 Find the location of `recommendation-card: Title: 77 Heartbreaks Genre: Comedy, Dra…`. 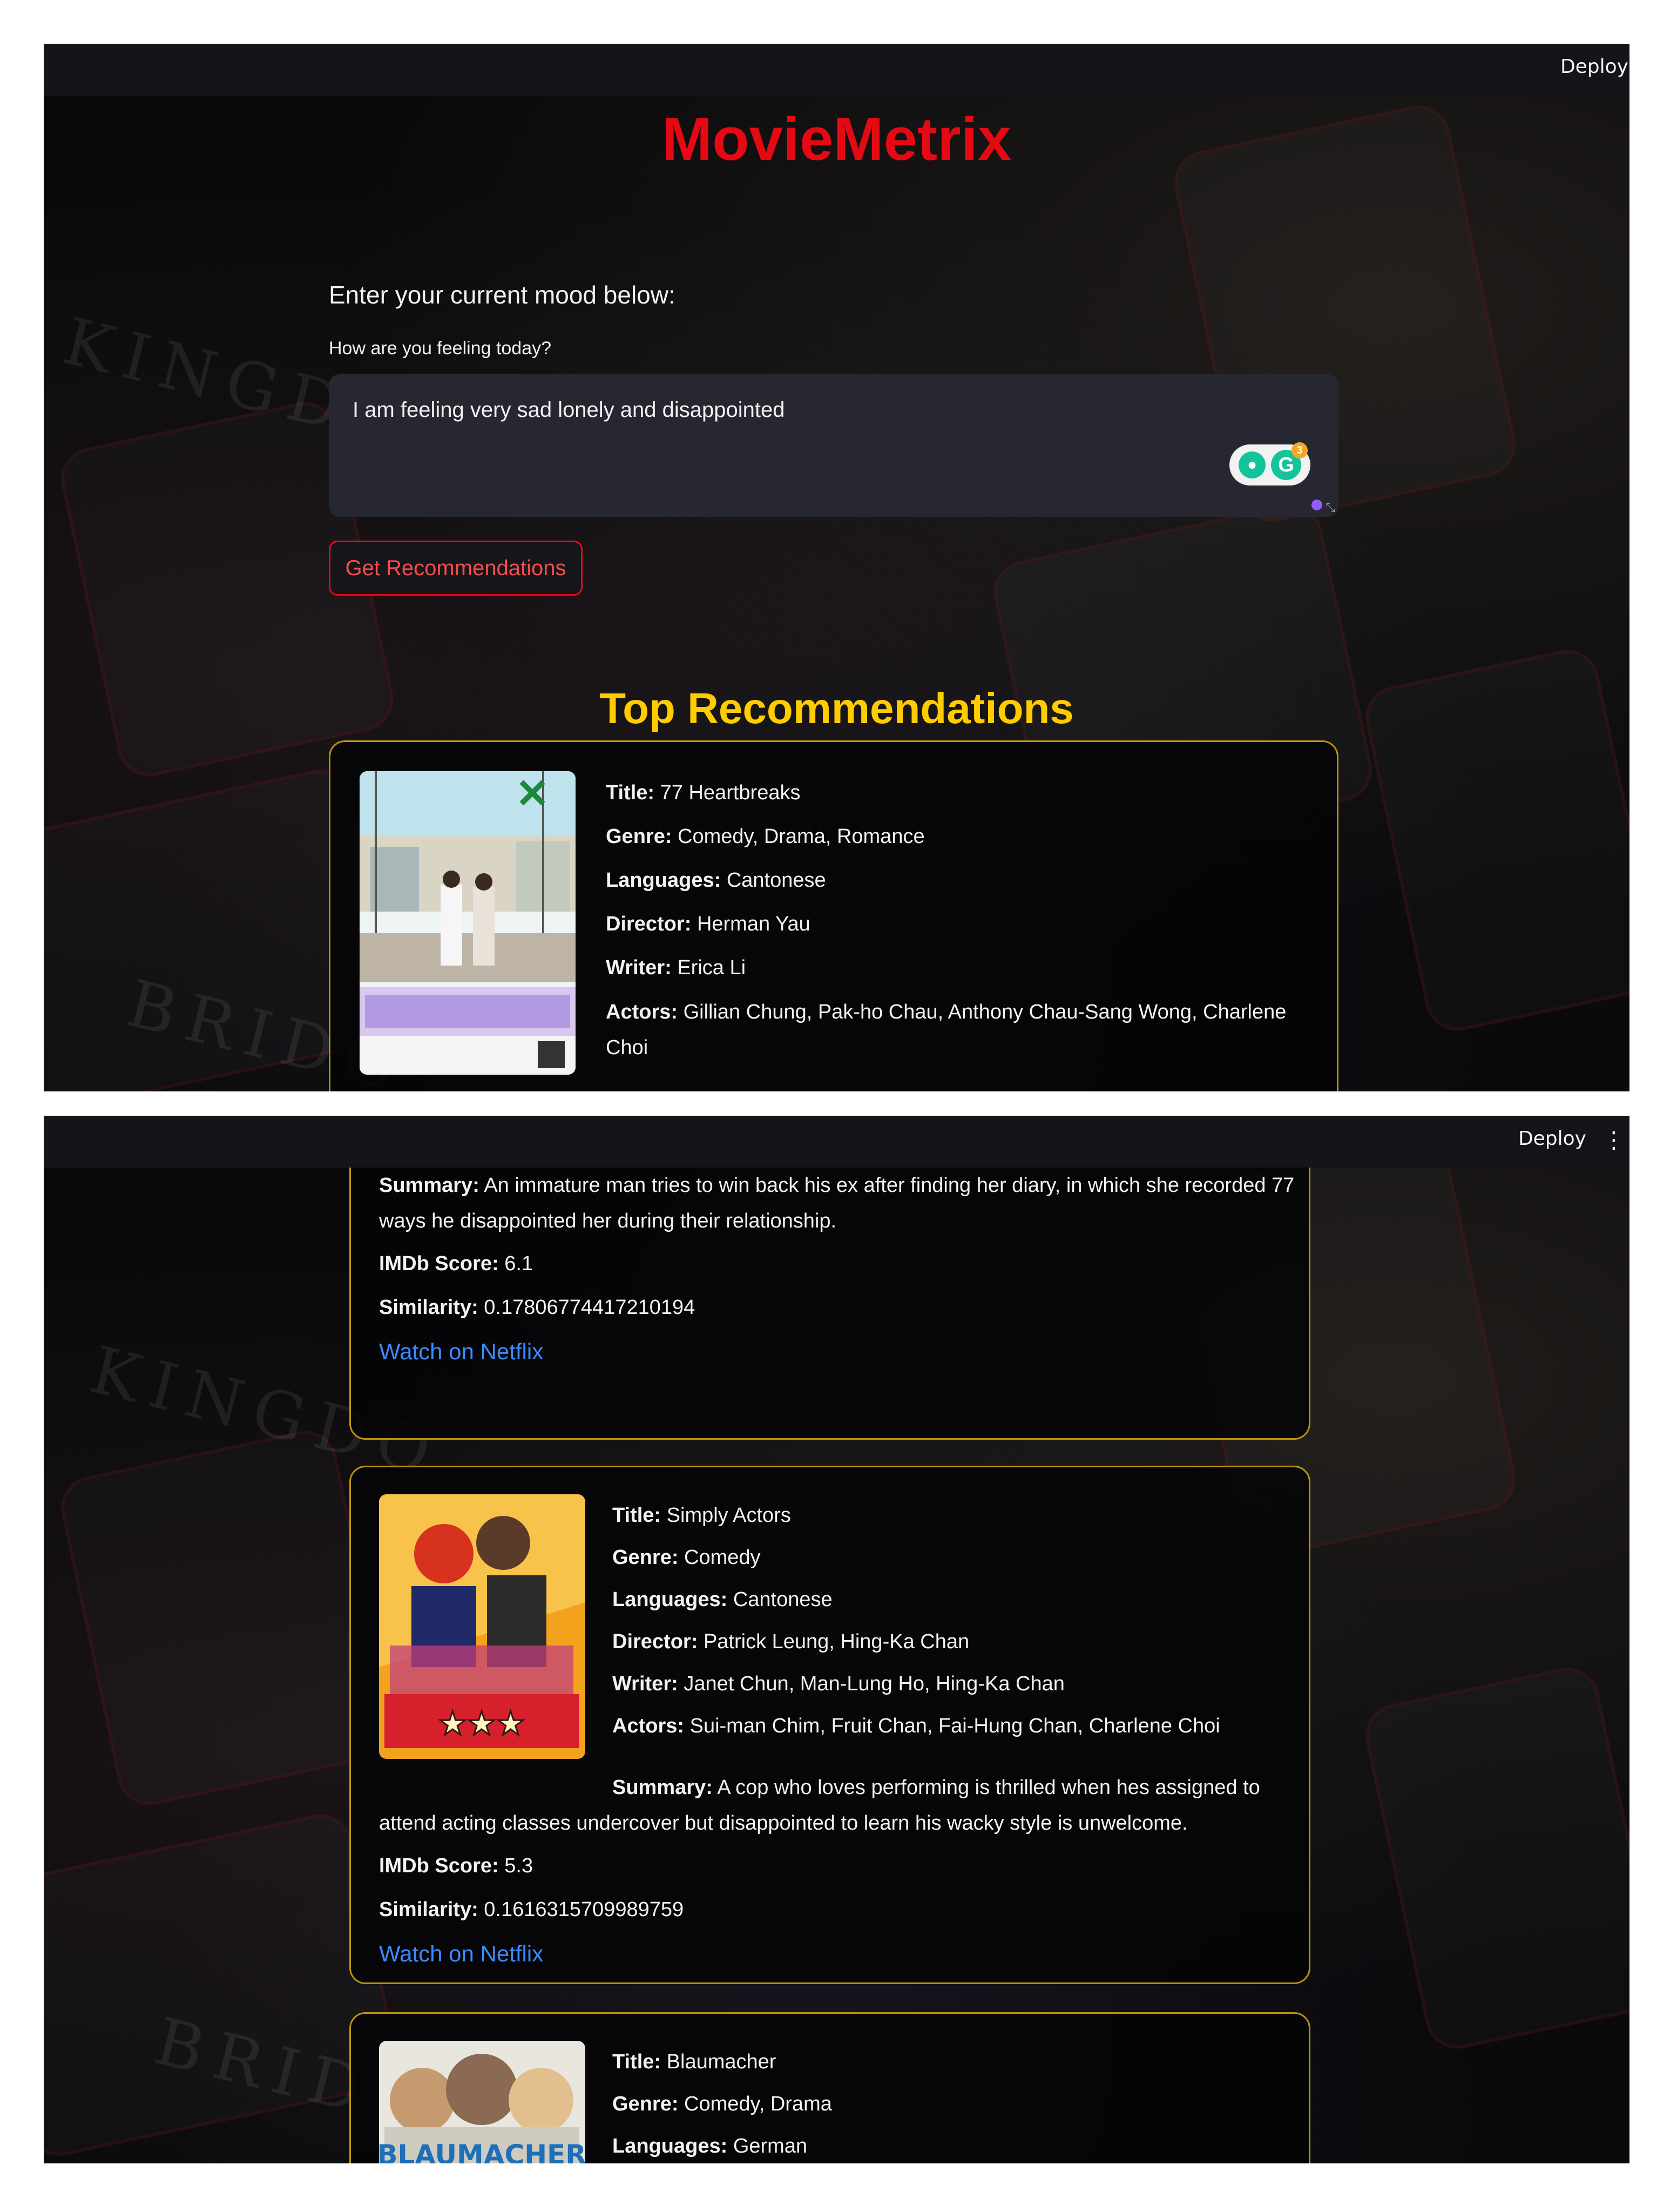

recommendation-card: Title: 77 Heartbreaks Genre: Comedy, Dra… is located at coordinates (833, 915).